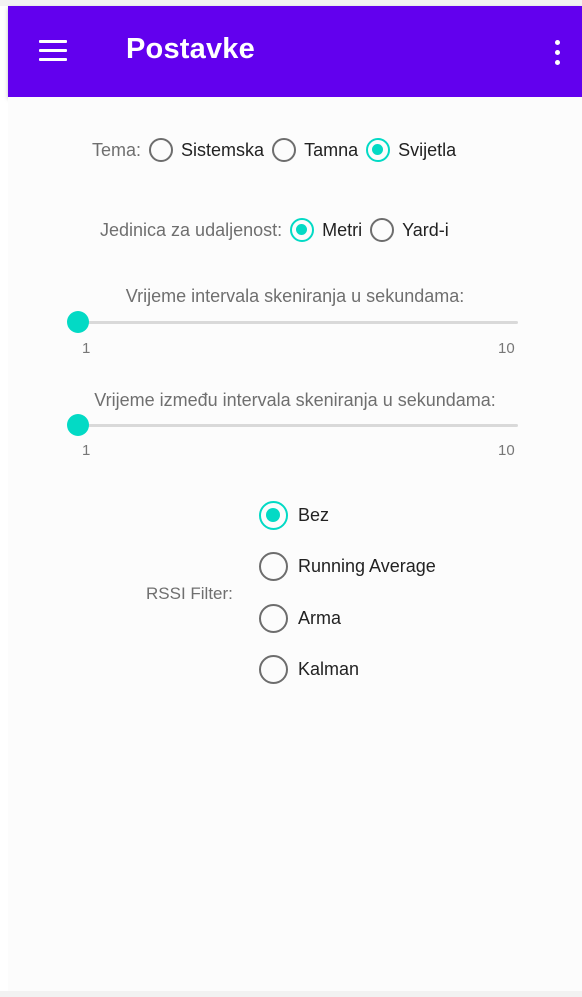  I want to click on theme-option-label: Tamna, so click(331, 149).